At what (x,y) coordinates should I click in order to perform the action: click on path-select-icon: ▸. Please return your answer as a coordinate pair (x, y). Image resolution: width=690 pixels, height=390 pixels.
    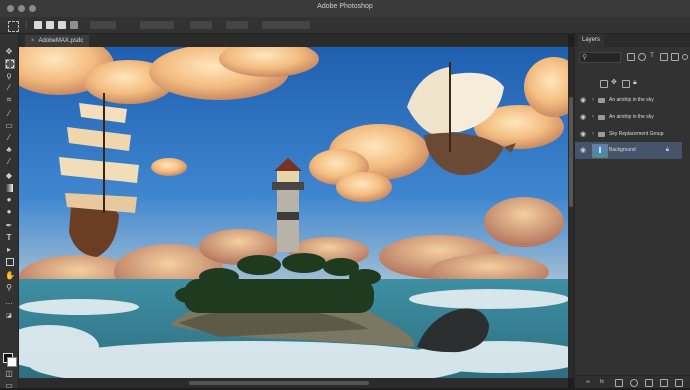
    Looking at the image, I should click on (9, 250).